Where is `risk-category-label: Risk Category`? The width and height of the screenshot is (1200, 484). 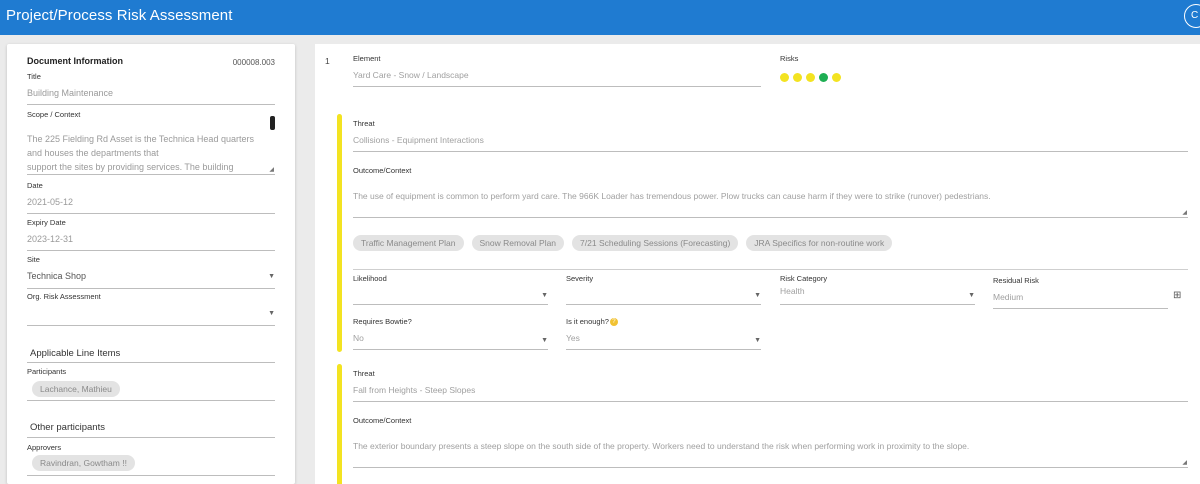
risk-category-label: Risk Category is located at coordinates (804, 278).